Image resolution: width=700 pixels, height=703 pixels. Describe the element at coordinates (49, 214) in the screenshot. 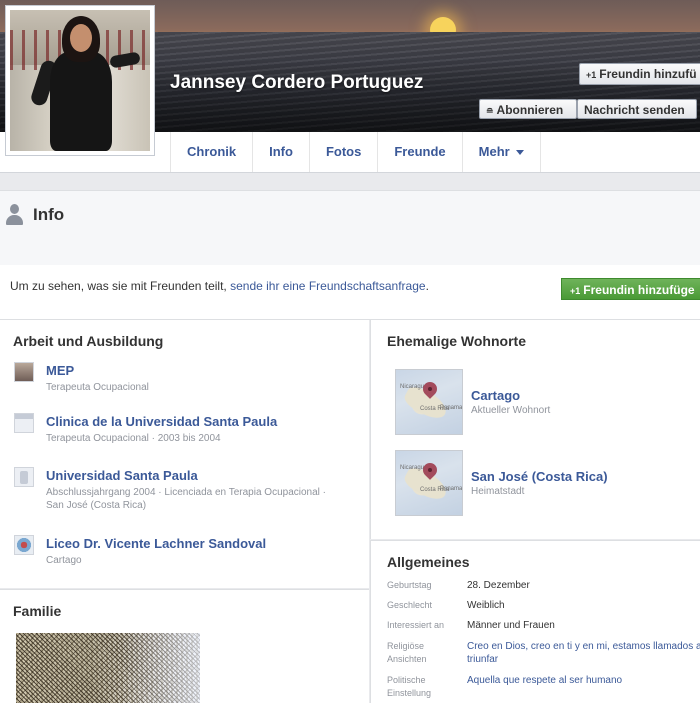

I see `page-title: Info` at that location.